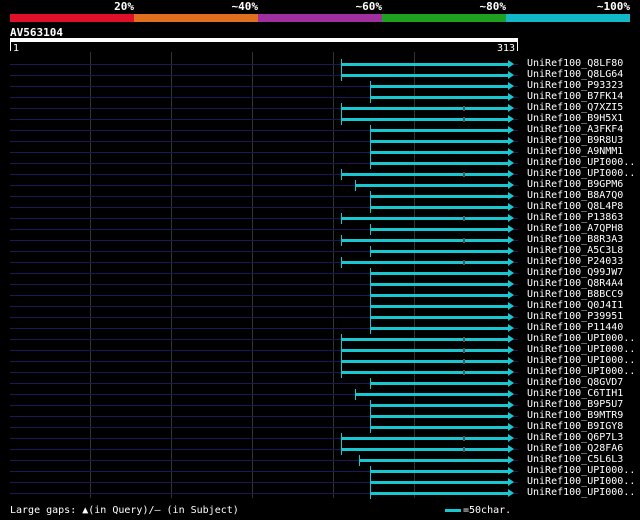 The width and height of the screenshot is (640, 520). Describe the element at coordinates (453, 510) in the screenshot. I see `scale-bar` at that location.